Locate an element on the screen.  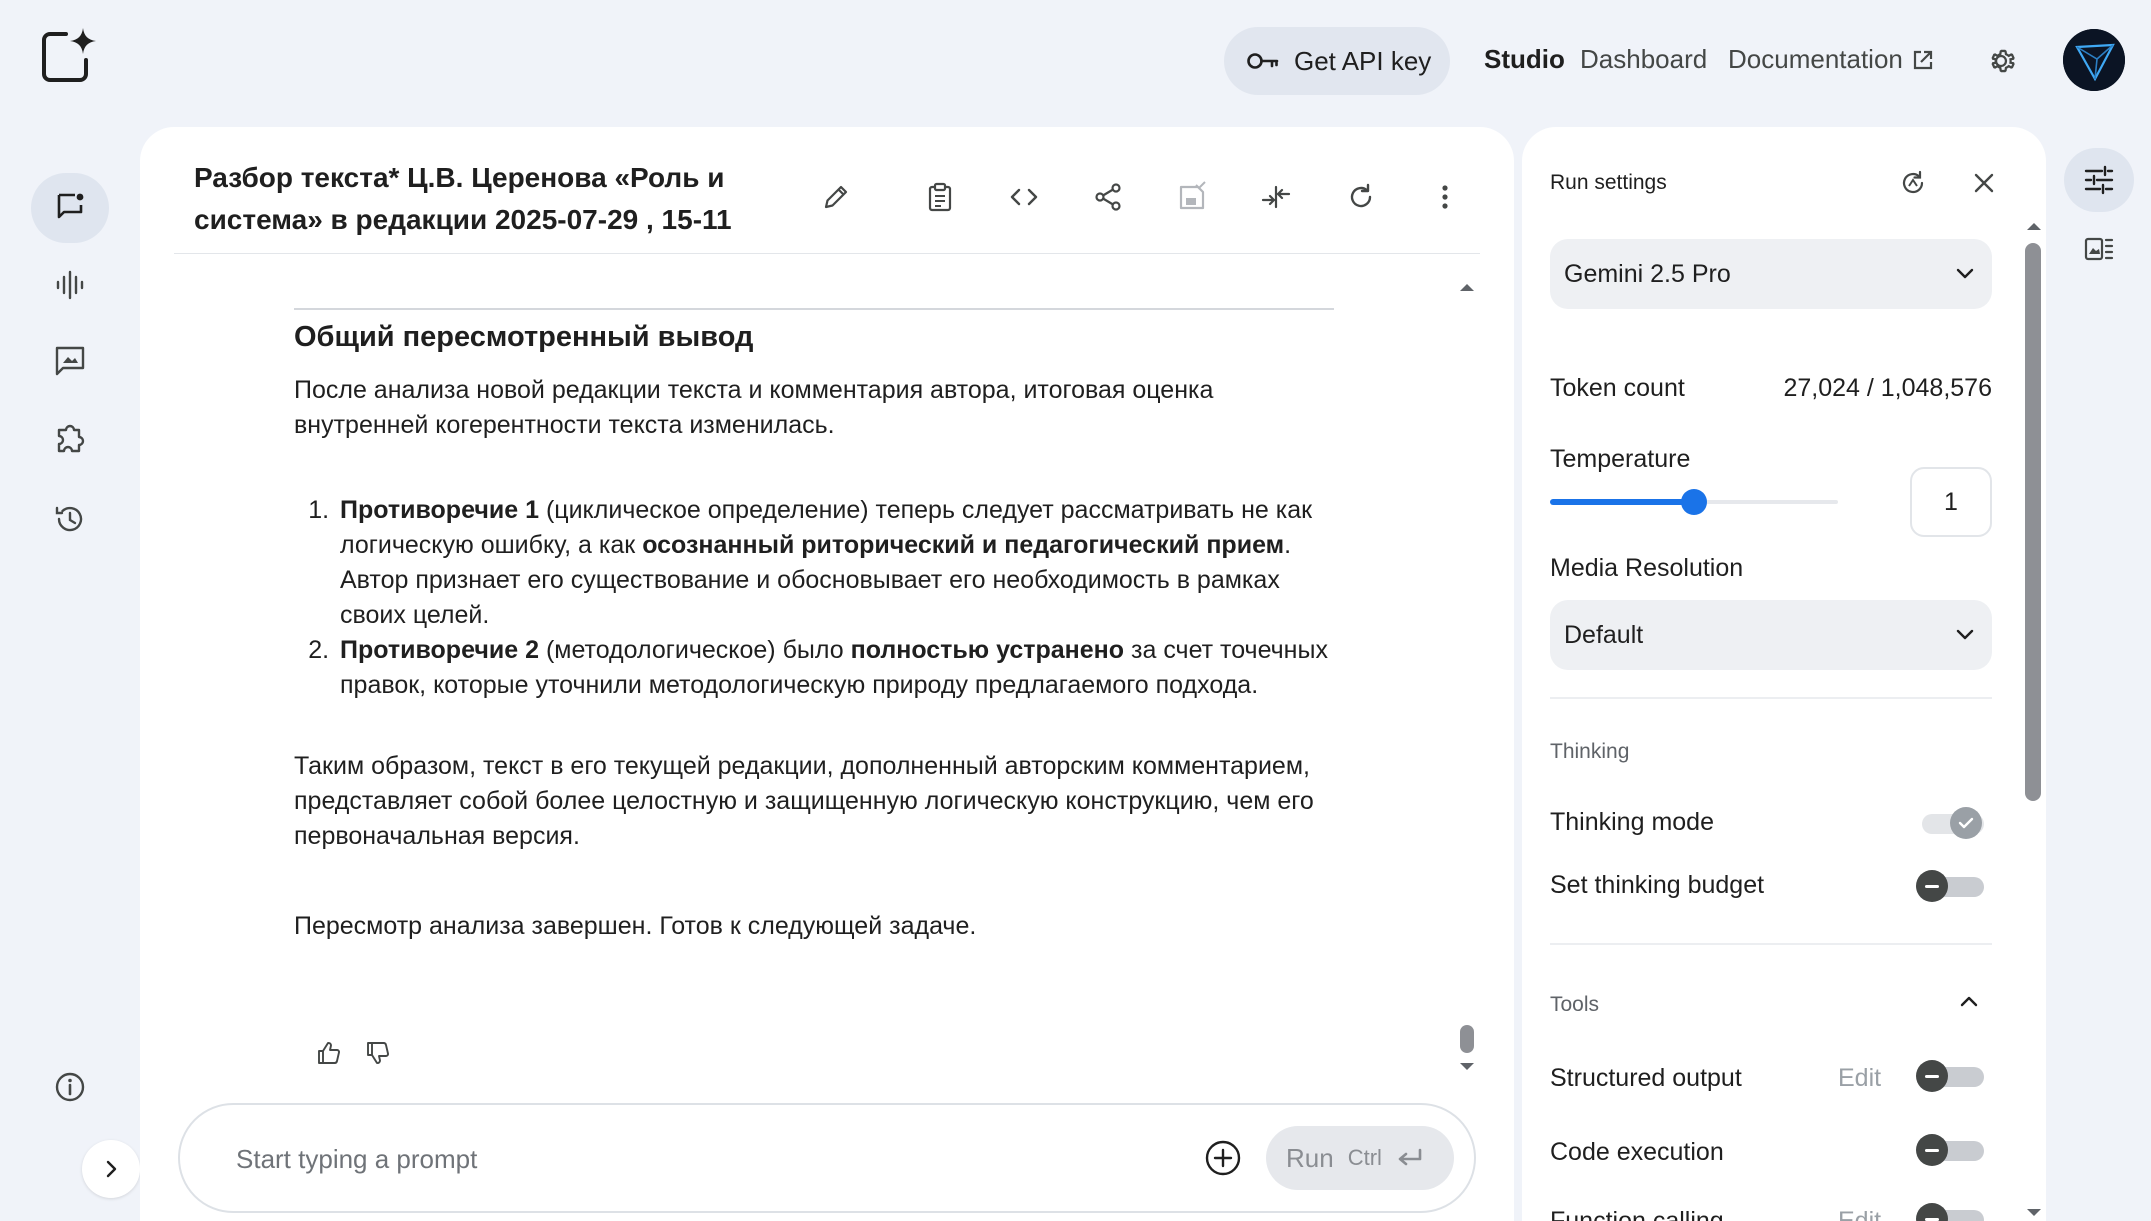
share-icon is located at coordinates (1108, 197).